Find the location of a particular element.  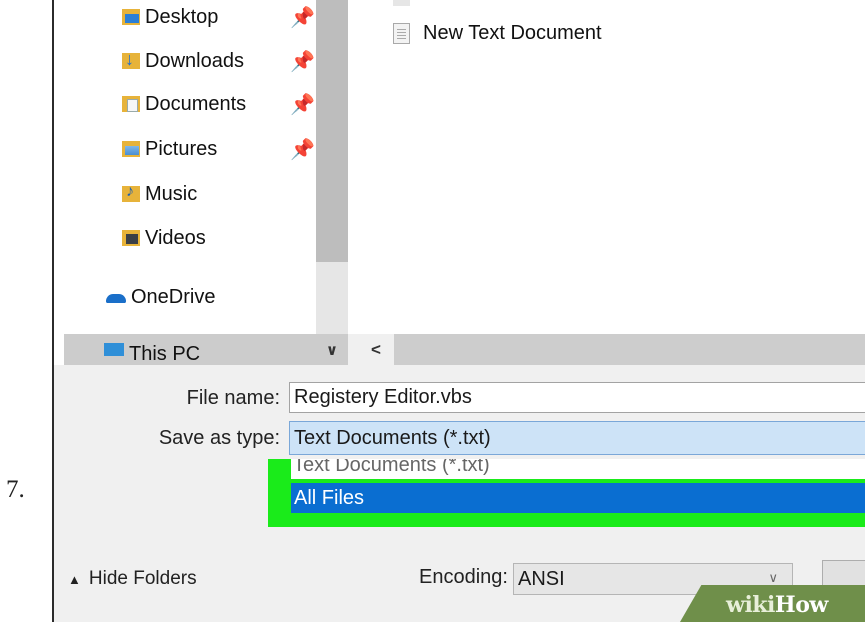

step-number: 7. is located at coordinates (15, 489).